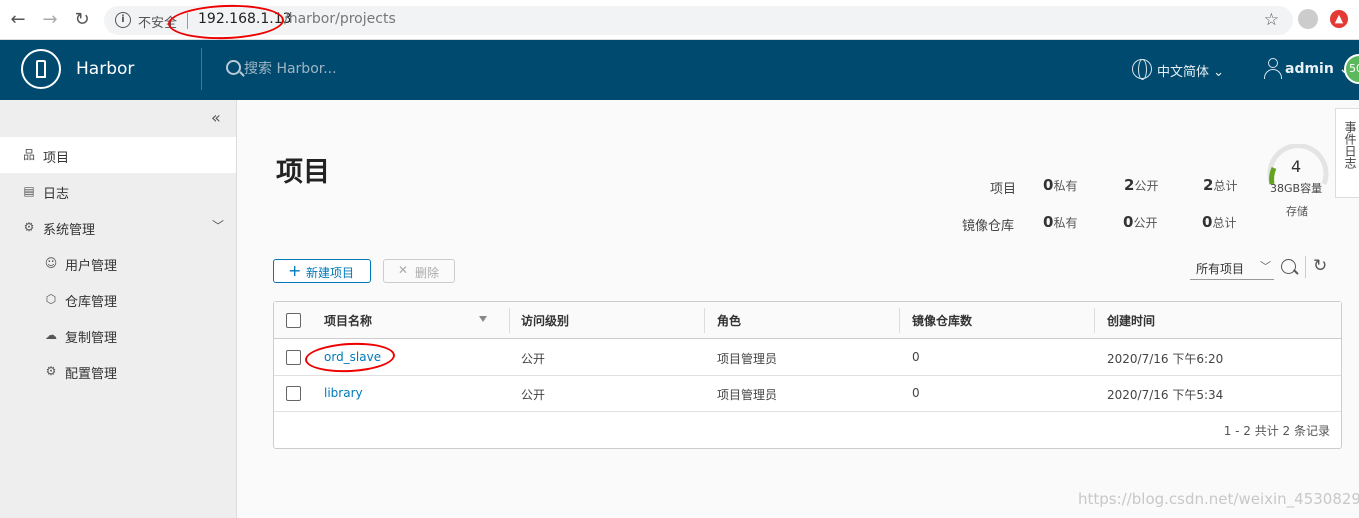 The height and width of the screenshot is (518, 1359). Describe the element at coordinates (340, 19) in the screenshot. I see `url-path: /harbor/projects` at that location.